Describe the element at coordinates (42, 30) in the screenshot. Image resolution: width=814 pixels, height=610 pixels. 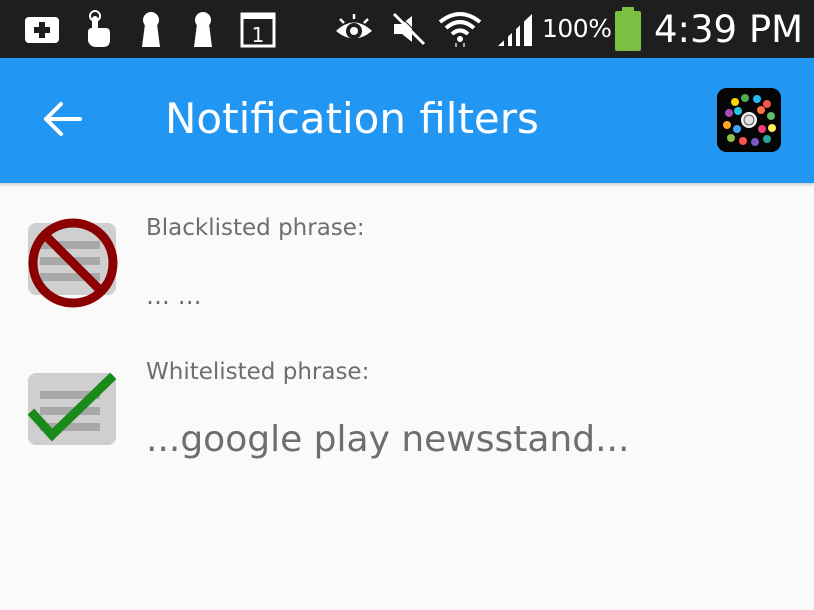
I see `add-box-icon` at that location.